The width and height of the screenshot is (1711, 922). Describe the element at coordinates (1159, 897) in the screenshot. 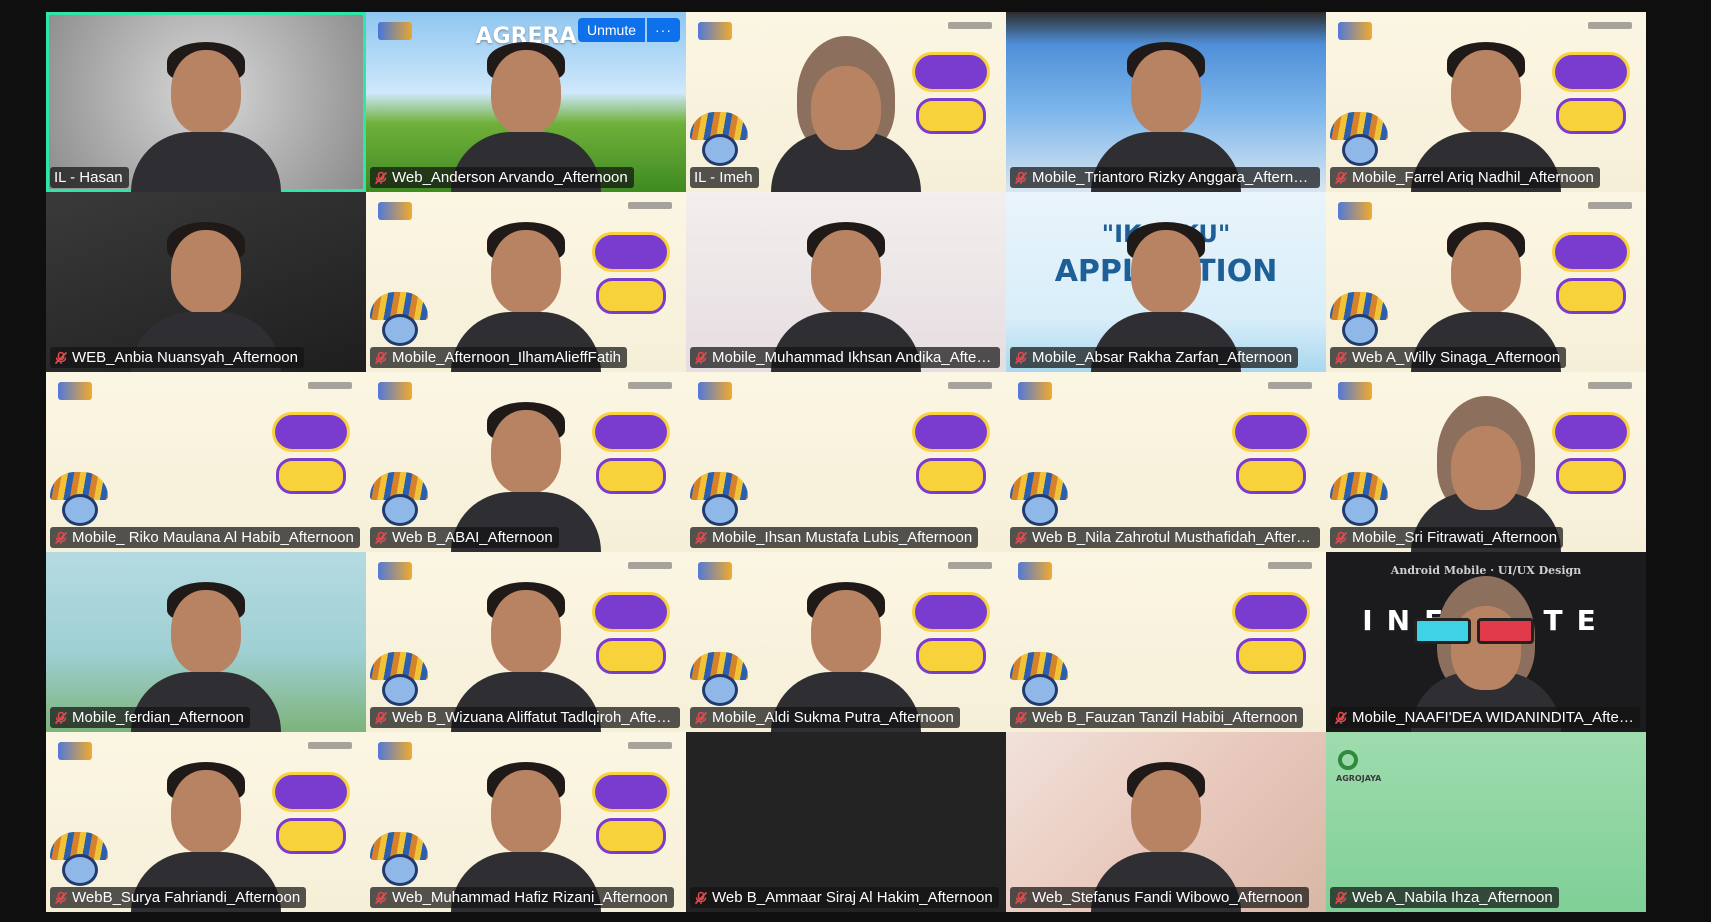

I see `participant-name-tag: Web_Stefanus Fandi Wibowo_Afternoon` at that location.